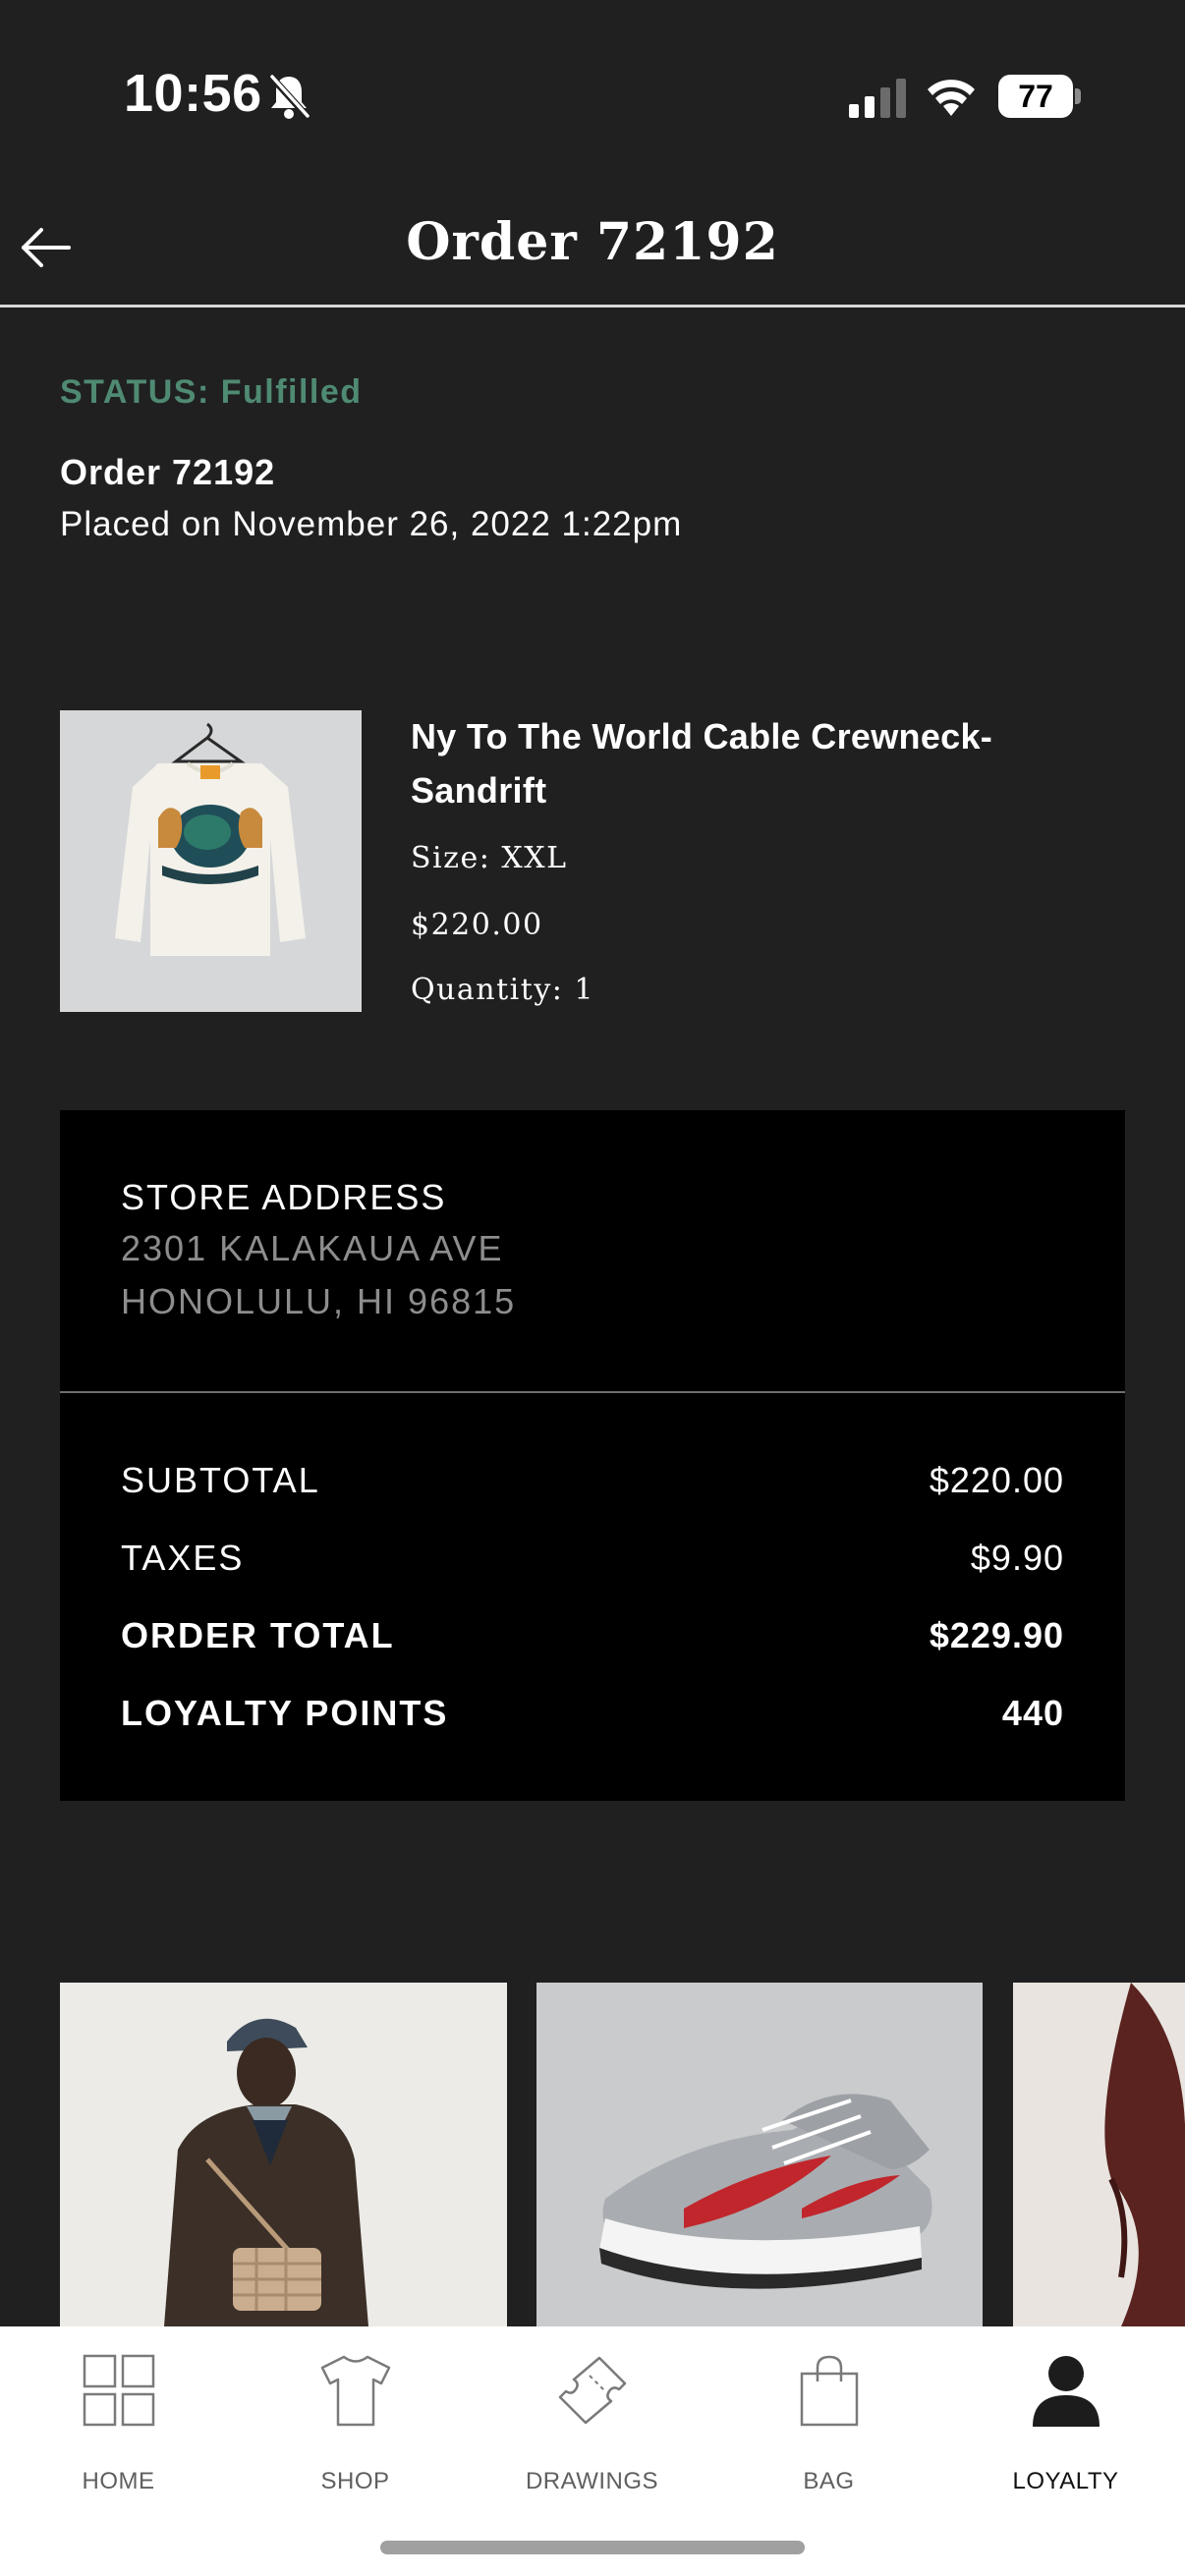  I want to click on product-image, so click(211, 861).